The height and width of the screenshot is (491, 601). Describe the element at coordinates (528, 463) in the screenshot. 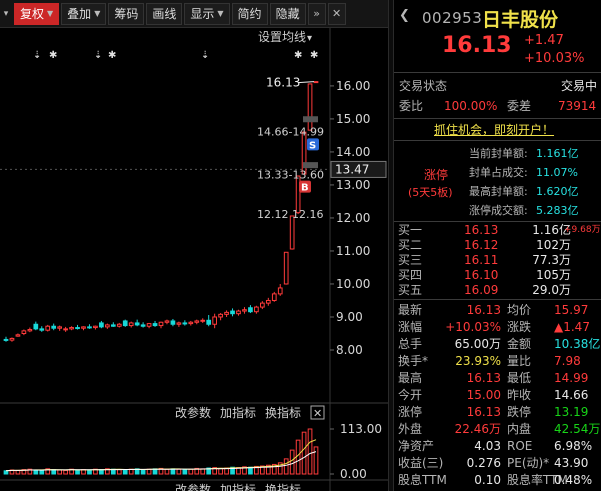

I see `stat-label: PE(动)*` at that location.